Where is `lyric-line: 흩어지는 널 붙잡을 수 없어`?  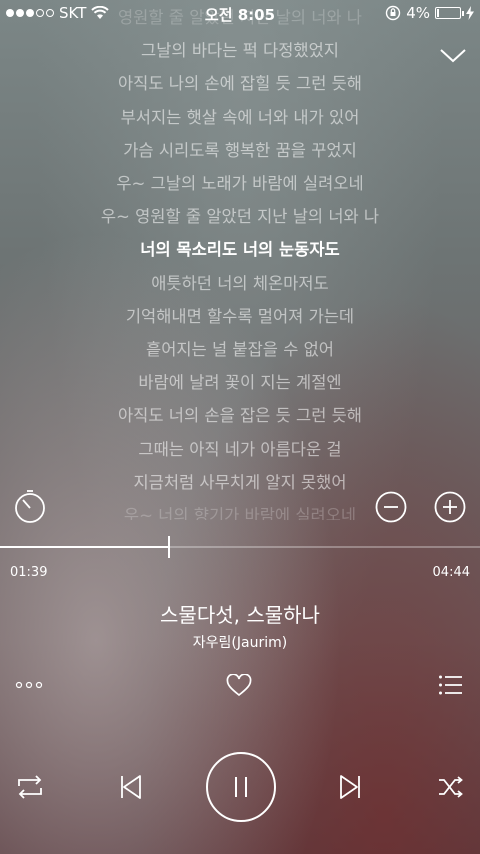 lyric-line: 흩어지는 널 붙잡을 수 없어 is located at coordinates (240, 349).